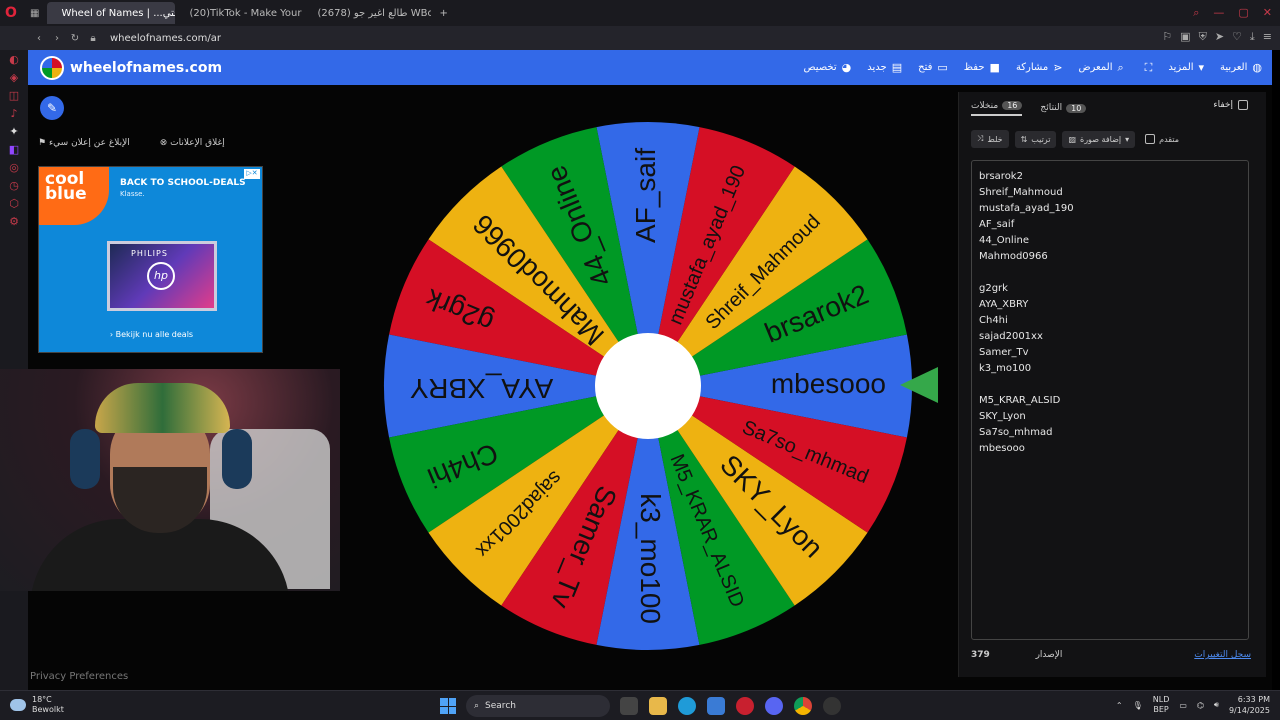 The height and width of the screenshot is (720, 1280). What do you see at coordinates (716, 706) in the screenshot?
I see `store-icon` at bounding box center [716, 706].